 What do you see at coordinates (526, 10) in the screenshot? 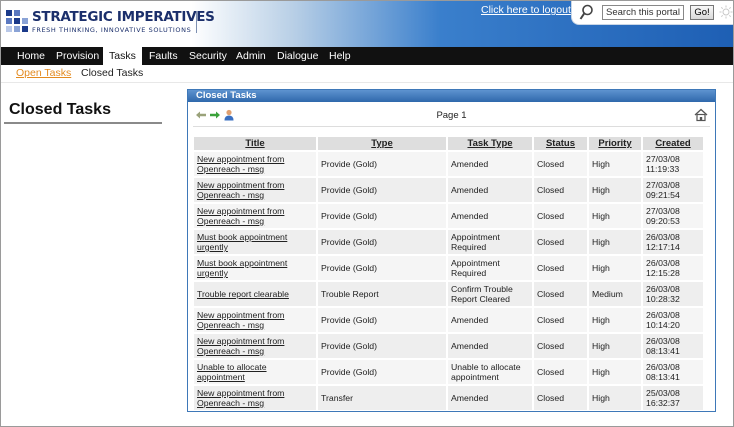
I see `logout-link: Click here to logout` at bounding box center [526, 10].